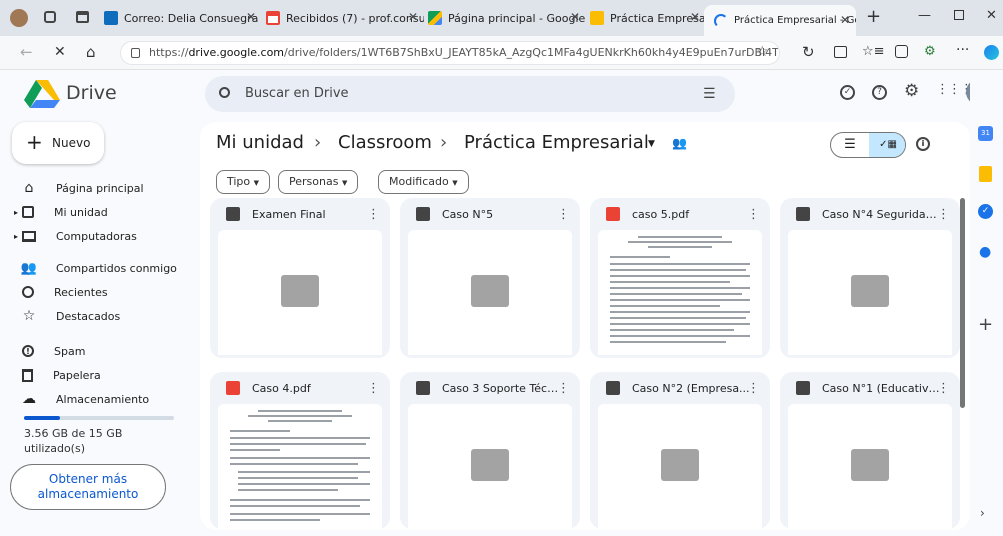 The image size is (1003, 536). I want to click on drive-logo-icon, so click(42, 94).